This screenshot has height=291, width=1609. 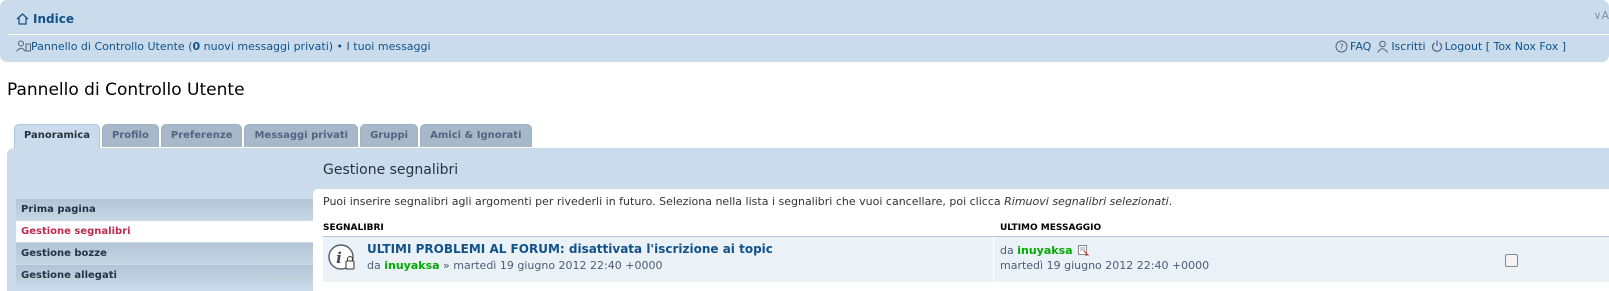 What do you see at coordinates (391, 170) in the screenshot?
I see `content-heading: Gestione segnalibri` at bounding box center [391, 170].